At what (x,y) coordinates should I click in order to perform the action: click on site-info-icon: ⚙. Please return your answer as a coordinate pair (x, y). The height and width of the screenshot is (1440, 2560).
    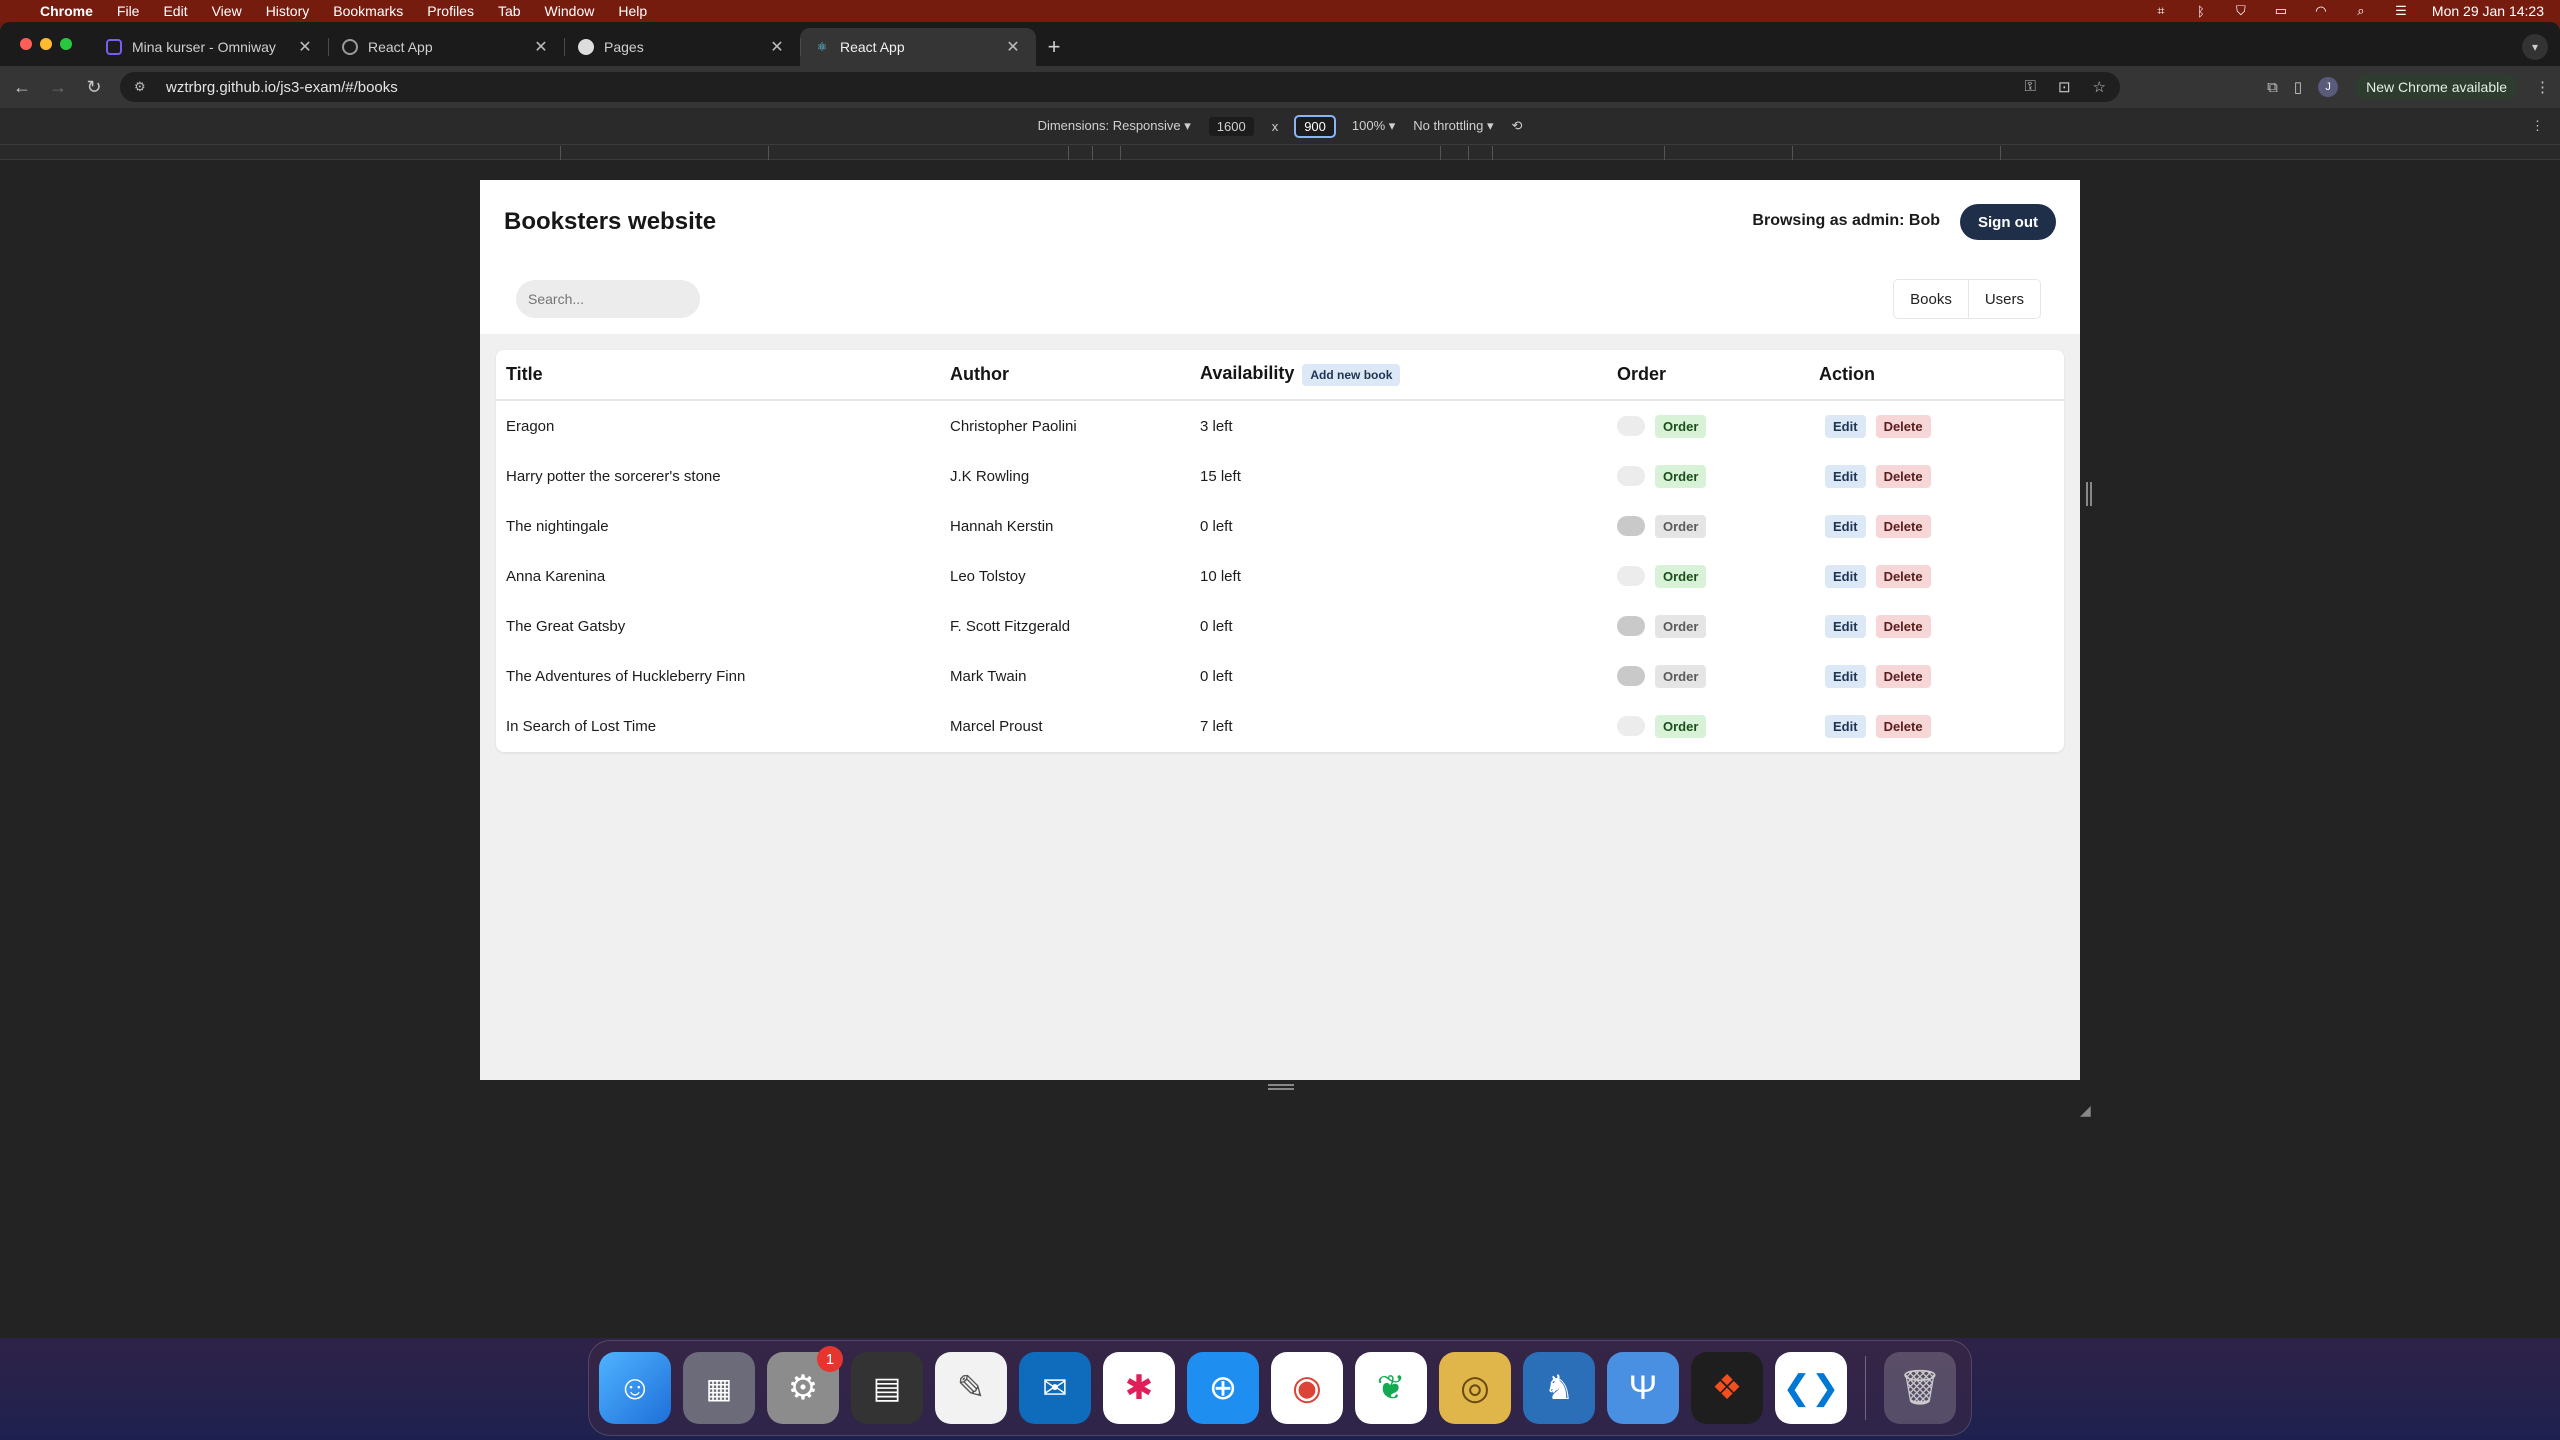
    Looking at the image, I should click on (143, 87).